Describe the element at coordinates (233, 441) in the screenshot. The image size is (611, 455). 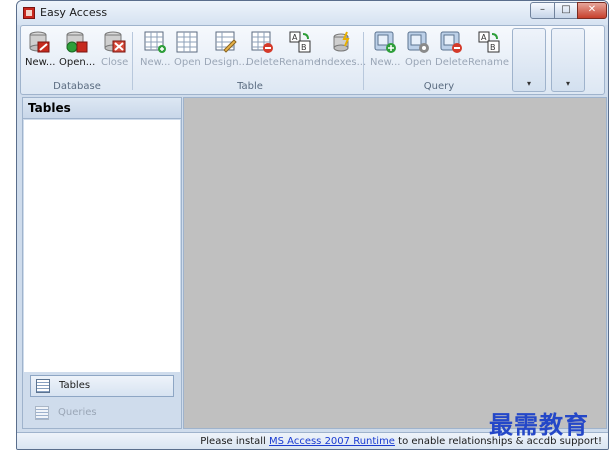
I see `status-prefix: Please install` at that location.